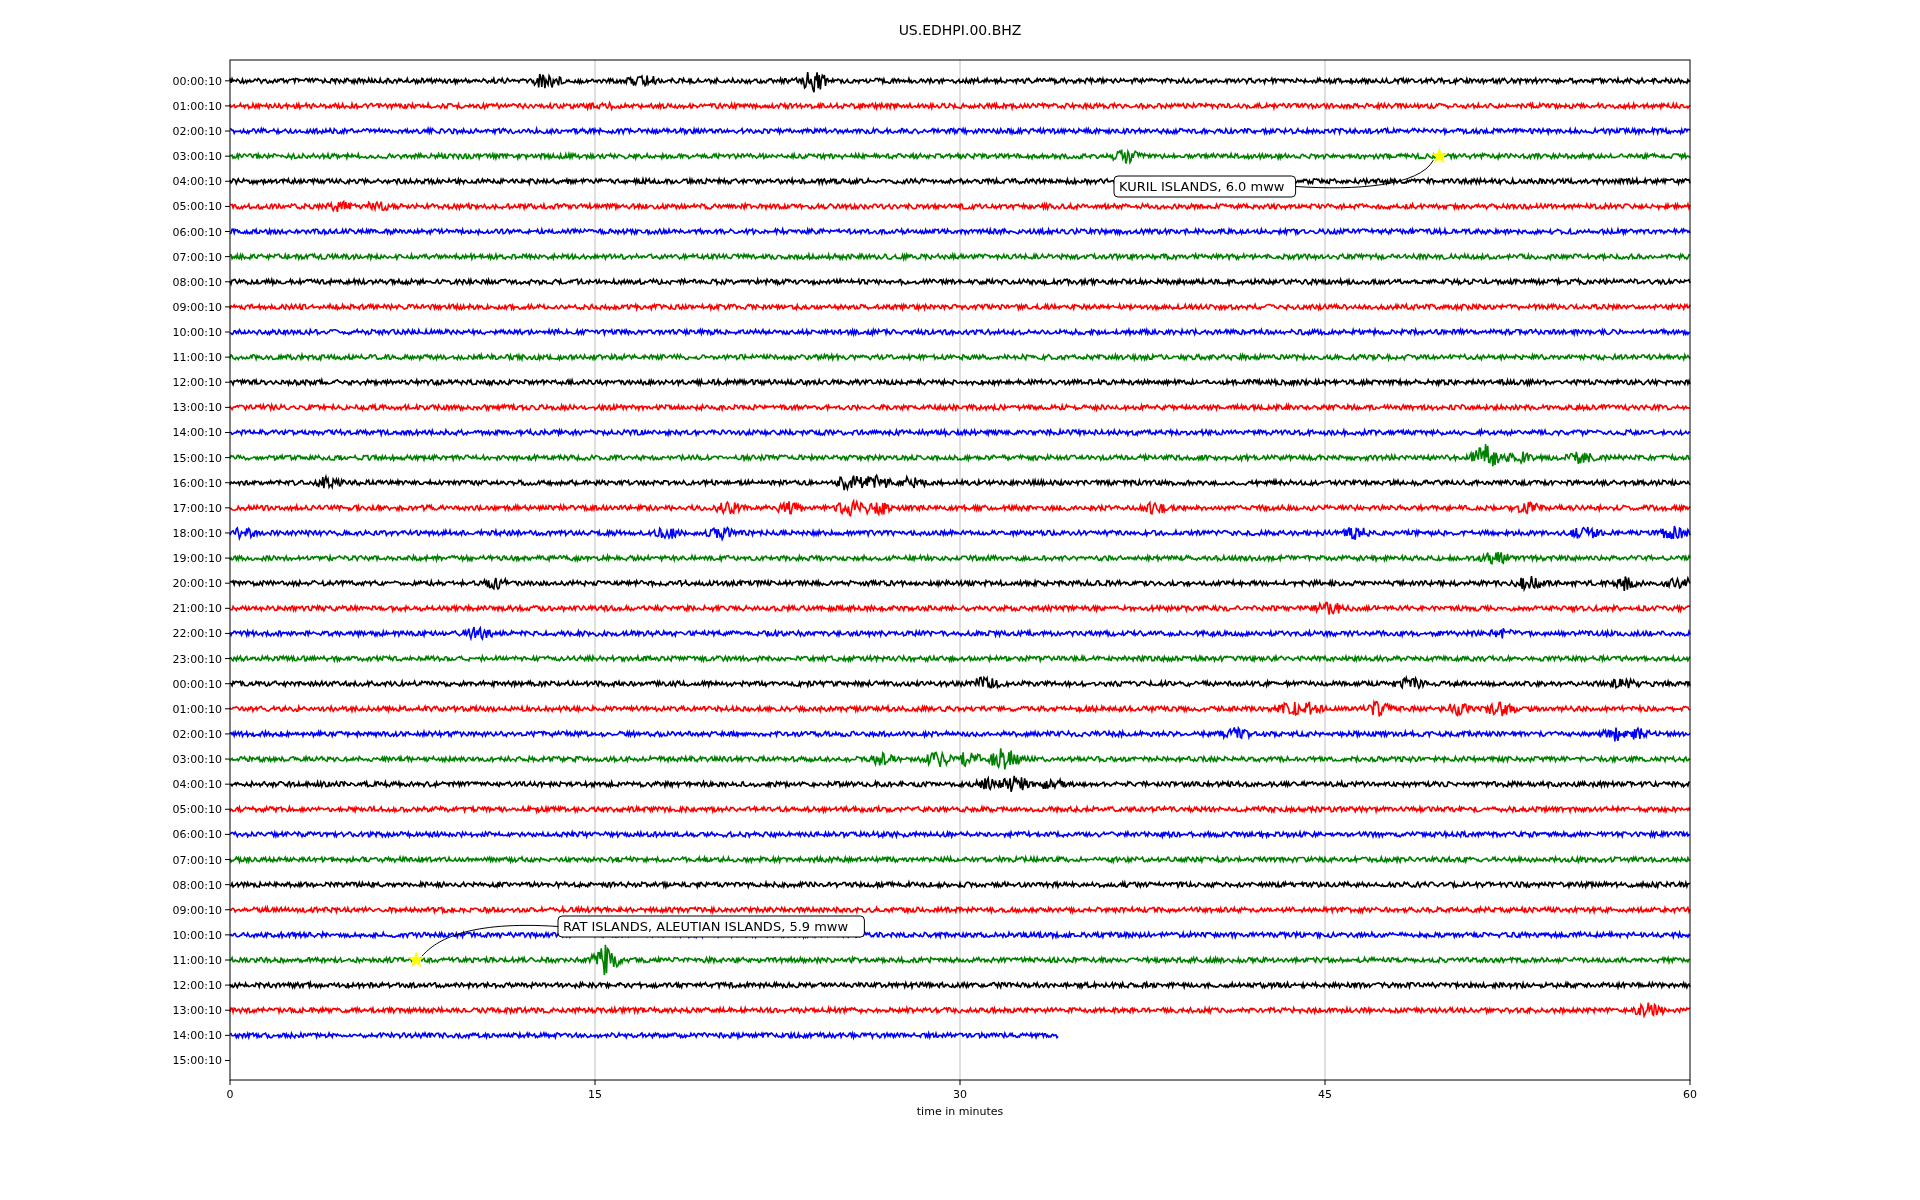  I want to click on axis-label: 60, so click(1690, 1094).